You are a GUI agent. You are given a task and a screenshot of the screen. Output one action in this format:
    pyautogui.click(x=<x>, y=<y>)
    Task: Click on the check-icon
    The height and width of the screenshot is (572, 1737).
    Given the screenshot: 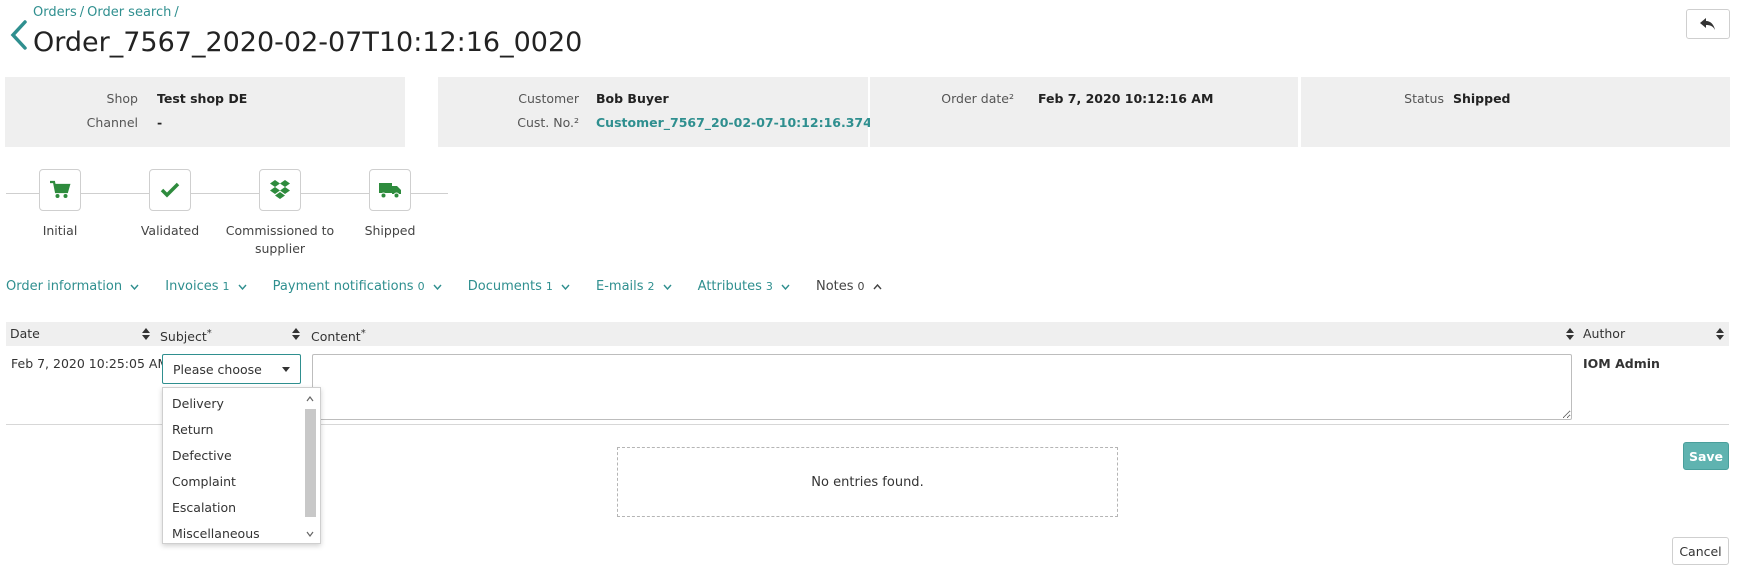 What is the action you would take?
    pyautogui.click(x=170, y=190)
    